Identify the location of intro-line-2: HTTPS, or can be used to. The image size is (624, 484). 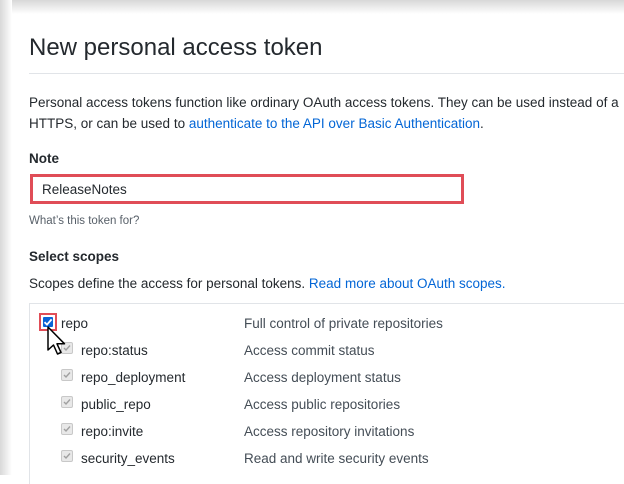
(109, 123).